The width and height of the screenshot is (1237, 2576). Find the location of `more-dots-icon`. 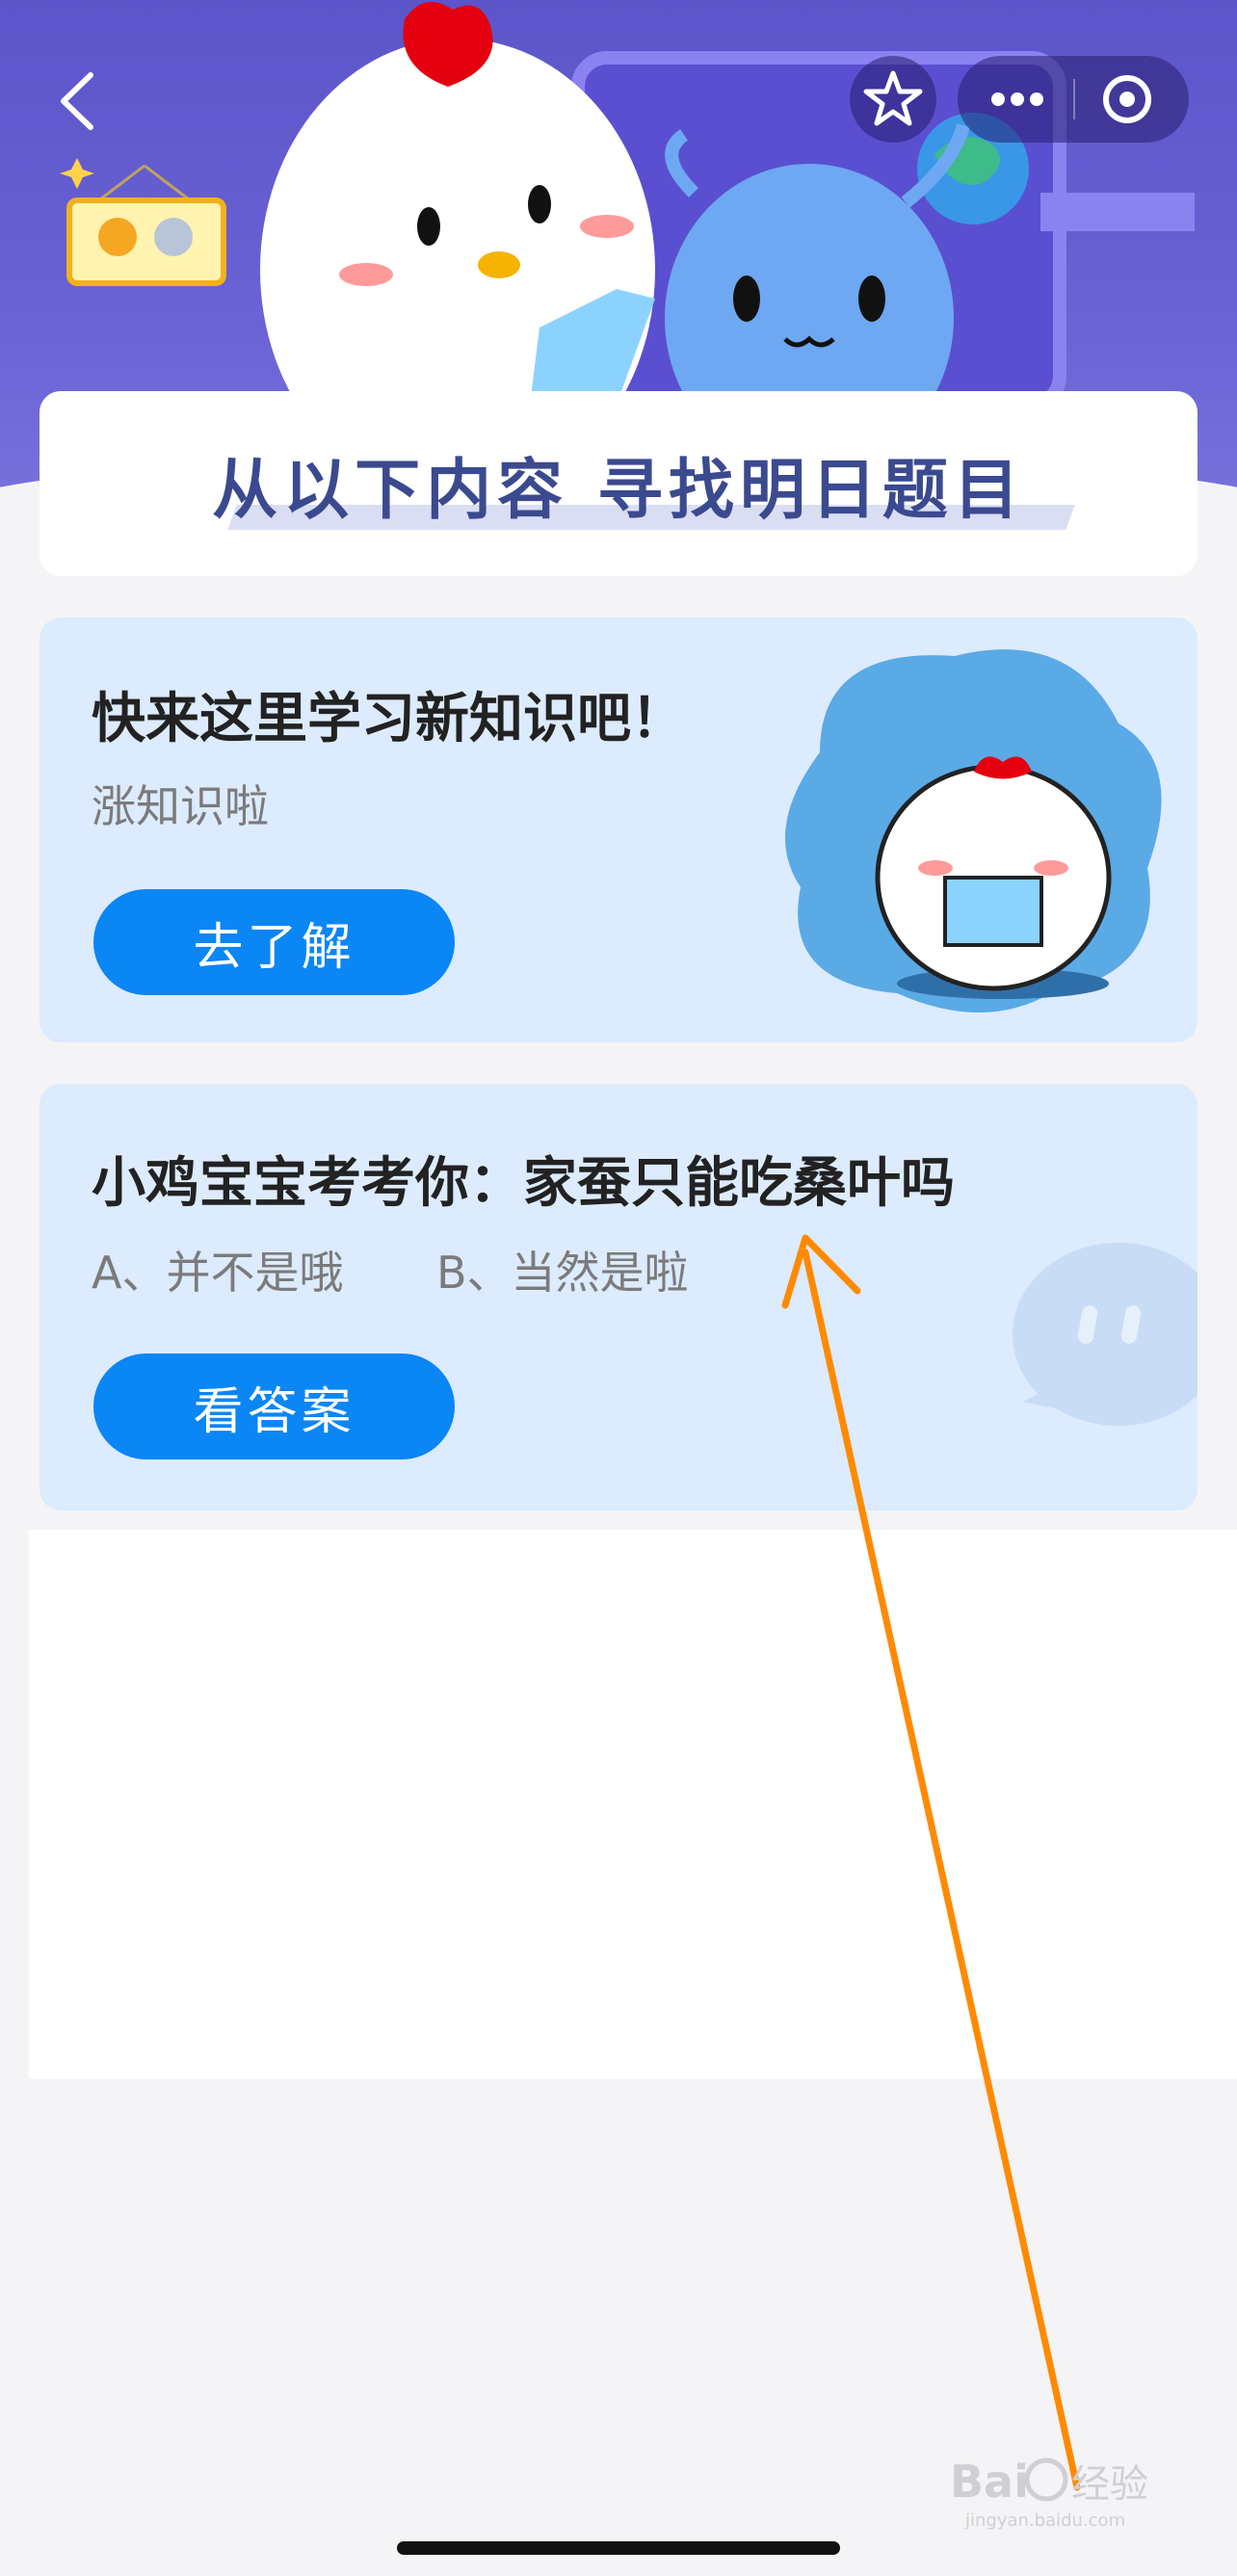

more-dots-icon is located at coordinates (1017, 99).